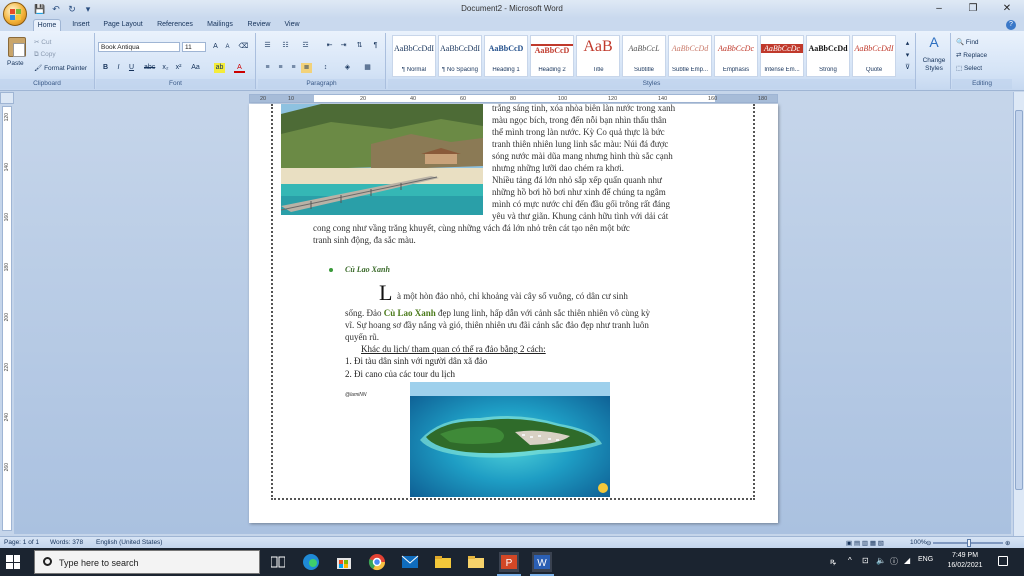  I want to click on increase-indent-icon: ⇥, so click(343, 46).